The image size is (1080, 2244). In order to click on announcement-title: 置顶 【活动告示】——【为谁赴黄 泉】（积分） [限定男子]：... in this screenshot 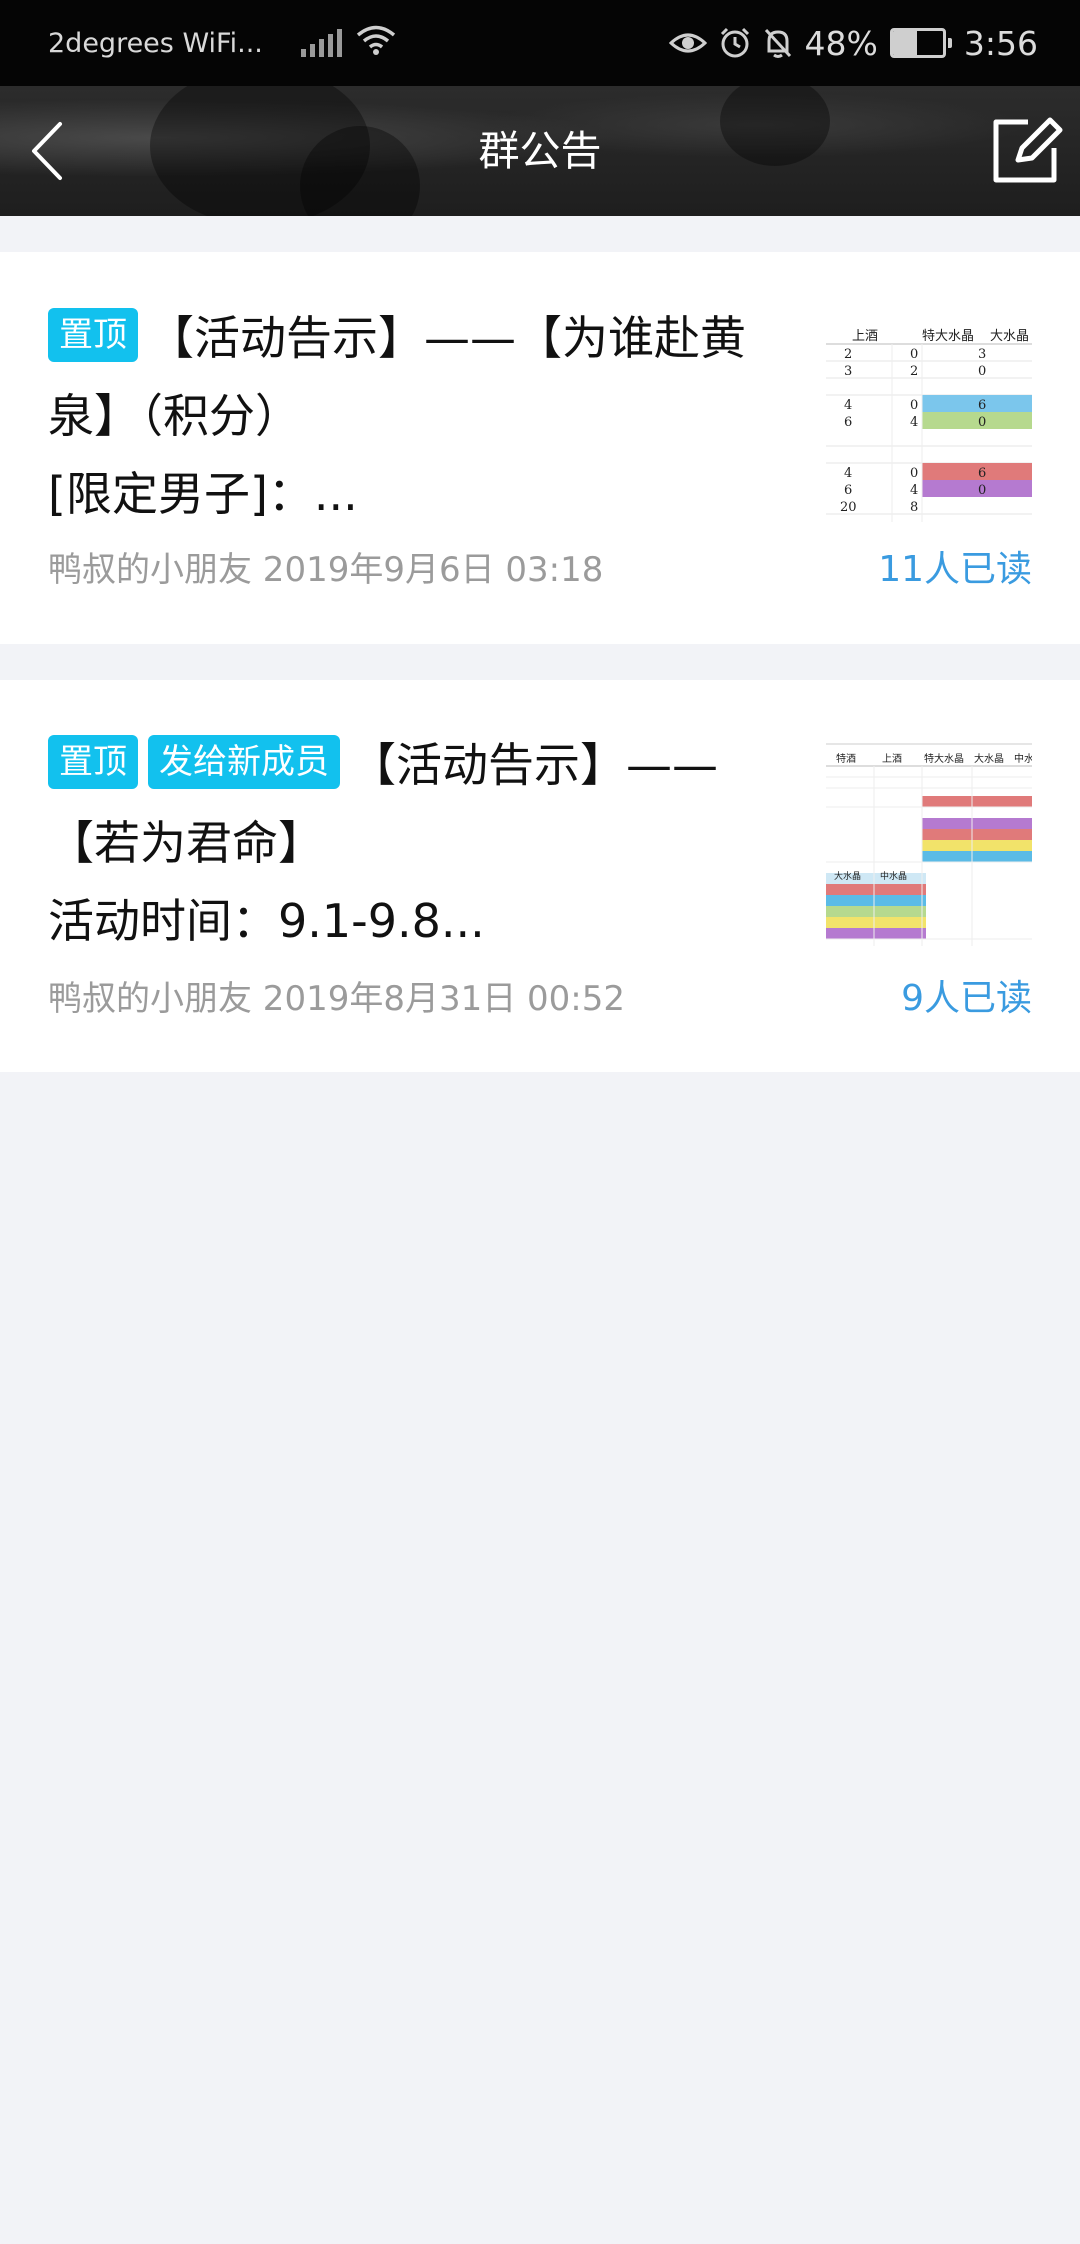, I will do `click(413, 416)`.